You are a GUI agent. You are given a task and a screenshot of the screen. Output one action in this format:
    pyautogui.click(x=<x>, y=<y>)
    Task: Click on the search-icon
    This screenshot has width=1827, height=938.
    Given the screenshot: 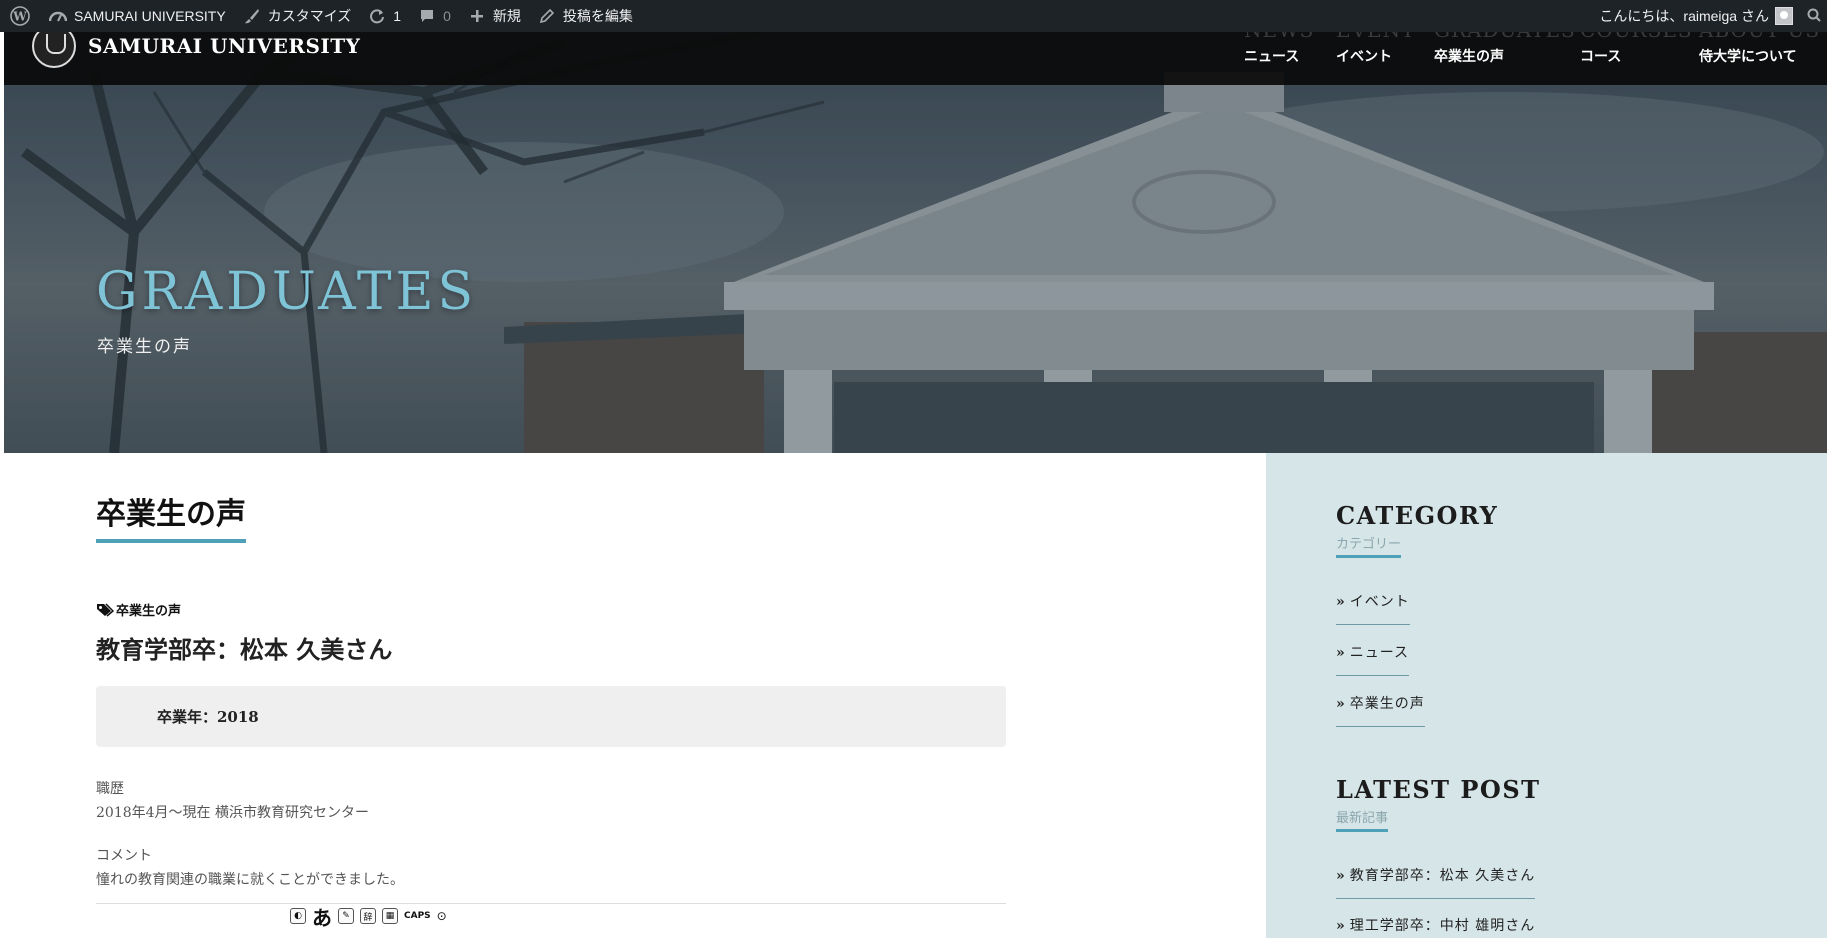 What is the action you would take?
    pyautogui.click(x=1814, y=16)
    